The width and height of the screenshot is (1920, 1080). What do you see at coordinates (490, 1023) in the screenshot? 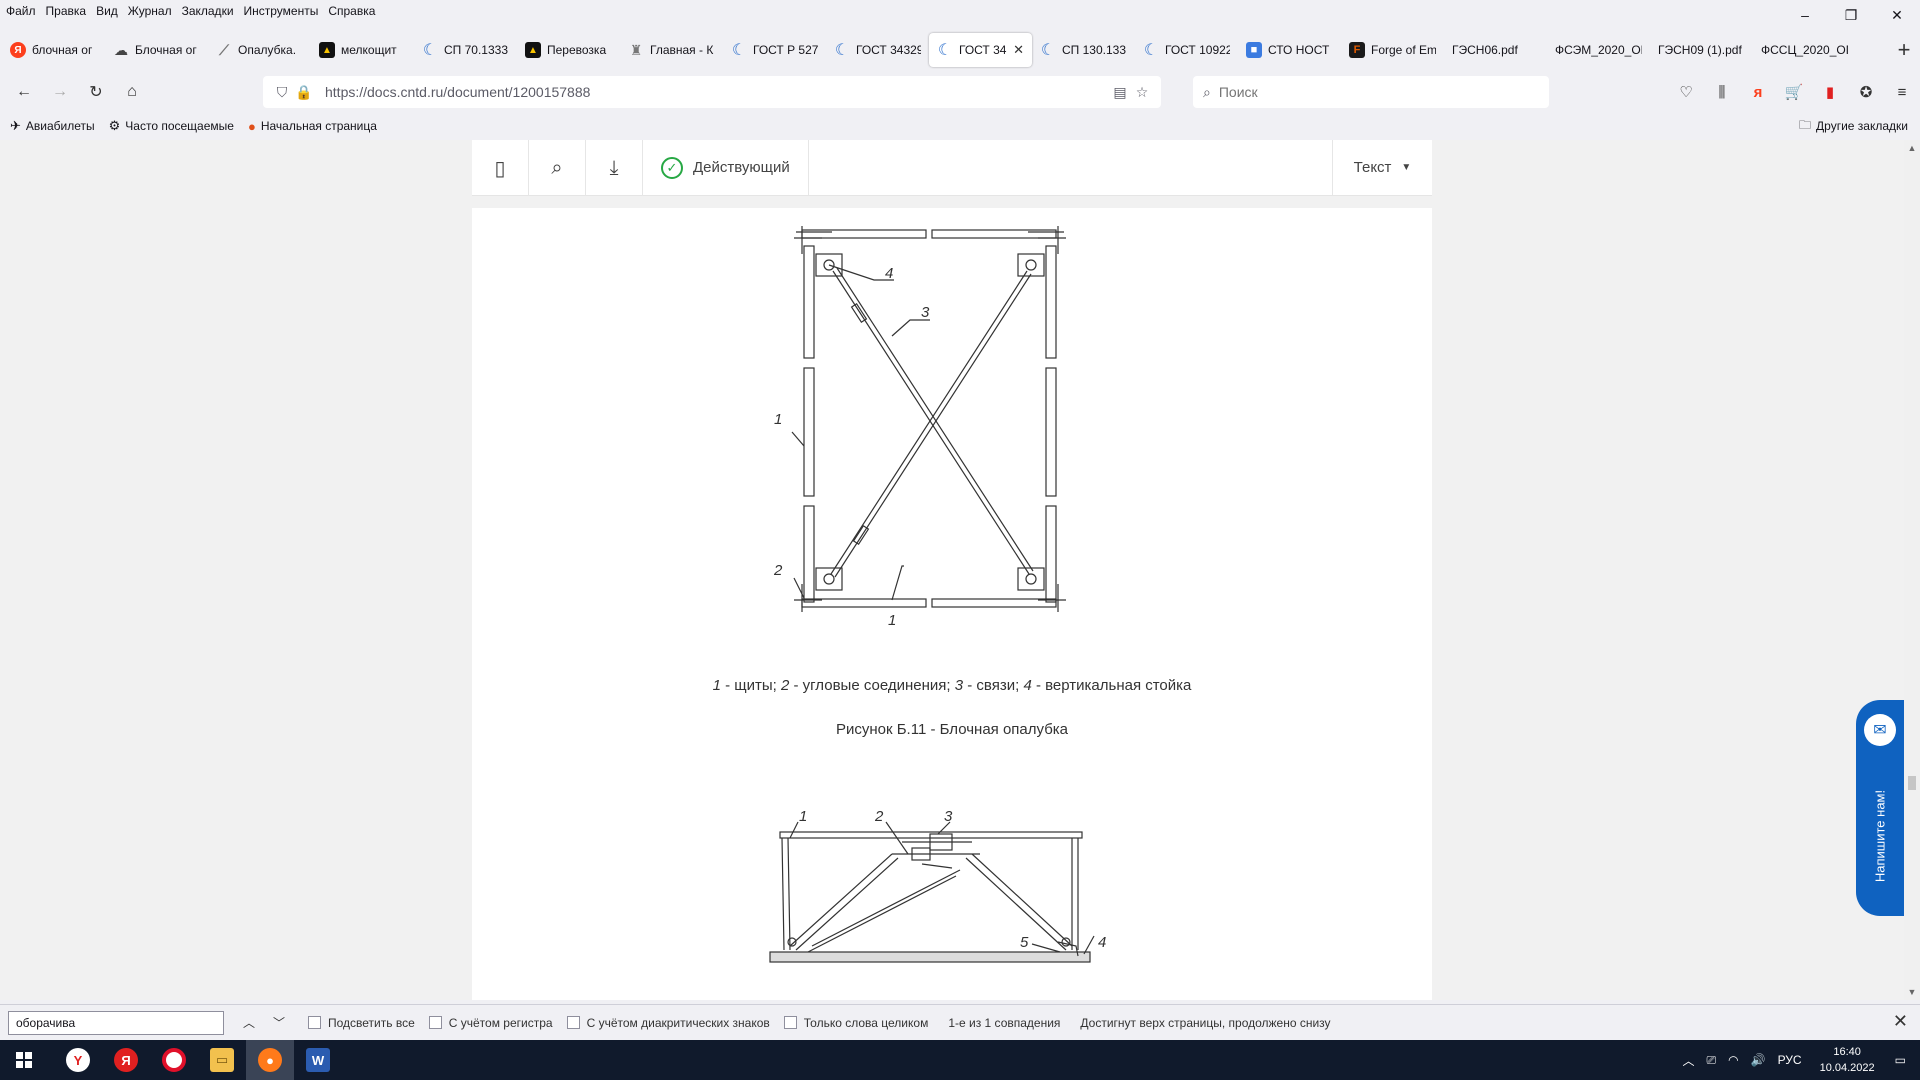
I see `match-case-option: С учётом регистра` at bounding box center [490, 1023].